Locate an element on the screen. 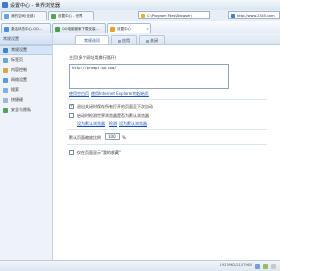 The image size is (320, 271). content-tabs: 常规选项 应用 关闭 is located at coordinates (166, 39).